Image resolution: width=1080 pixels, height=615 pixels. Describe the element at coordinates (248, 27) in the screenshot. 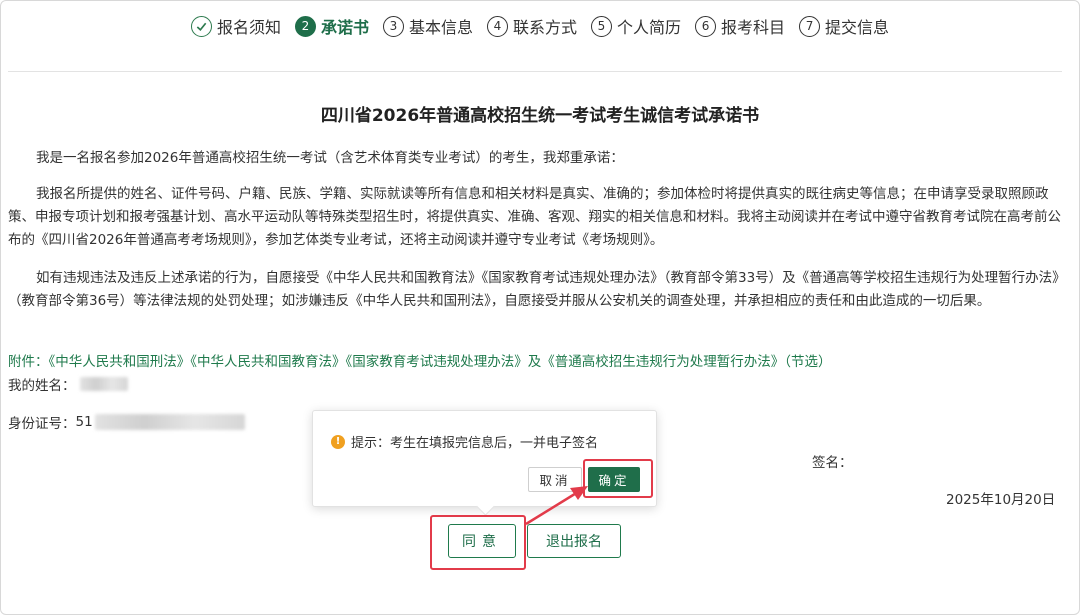

I see `step-label: 报名须知` at that location.